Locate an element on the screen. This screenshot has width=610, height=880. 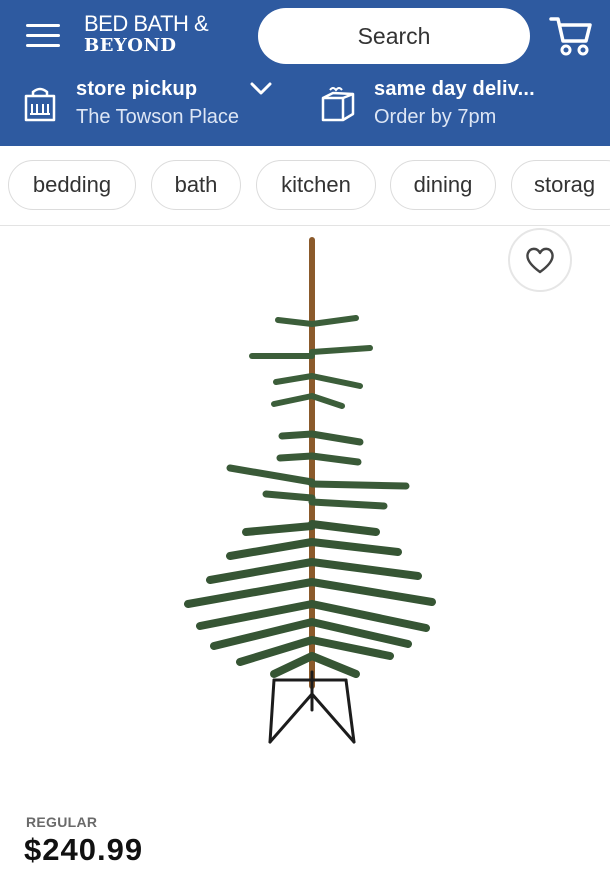
pickup-store-name: The Towson Place is located at coordinates (158, 117).